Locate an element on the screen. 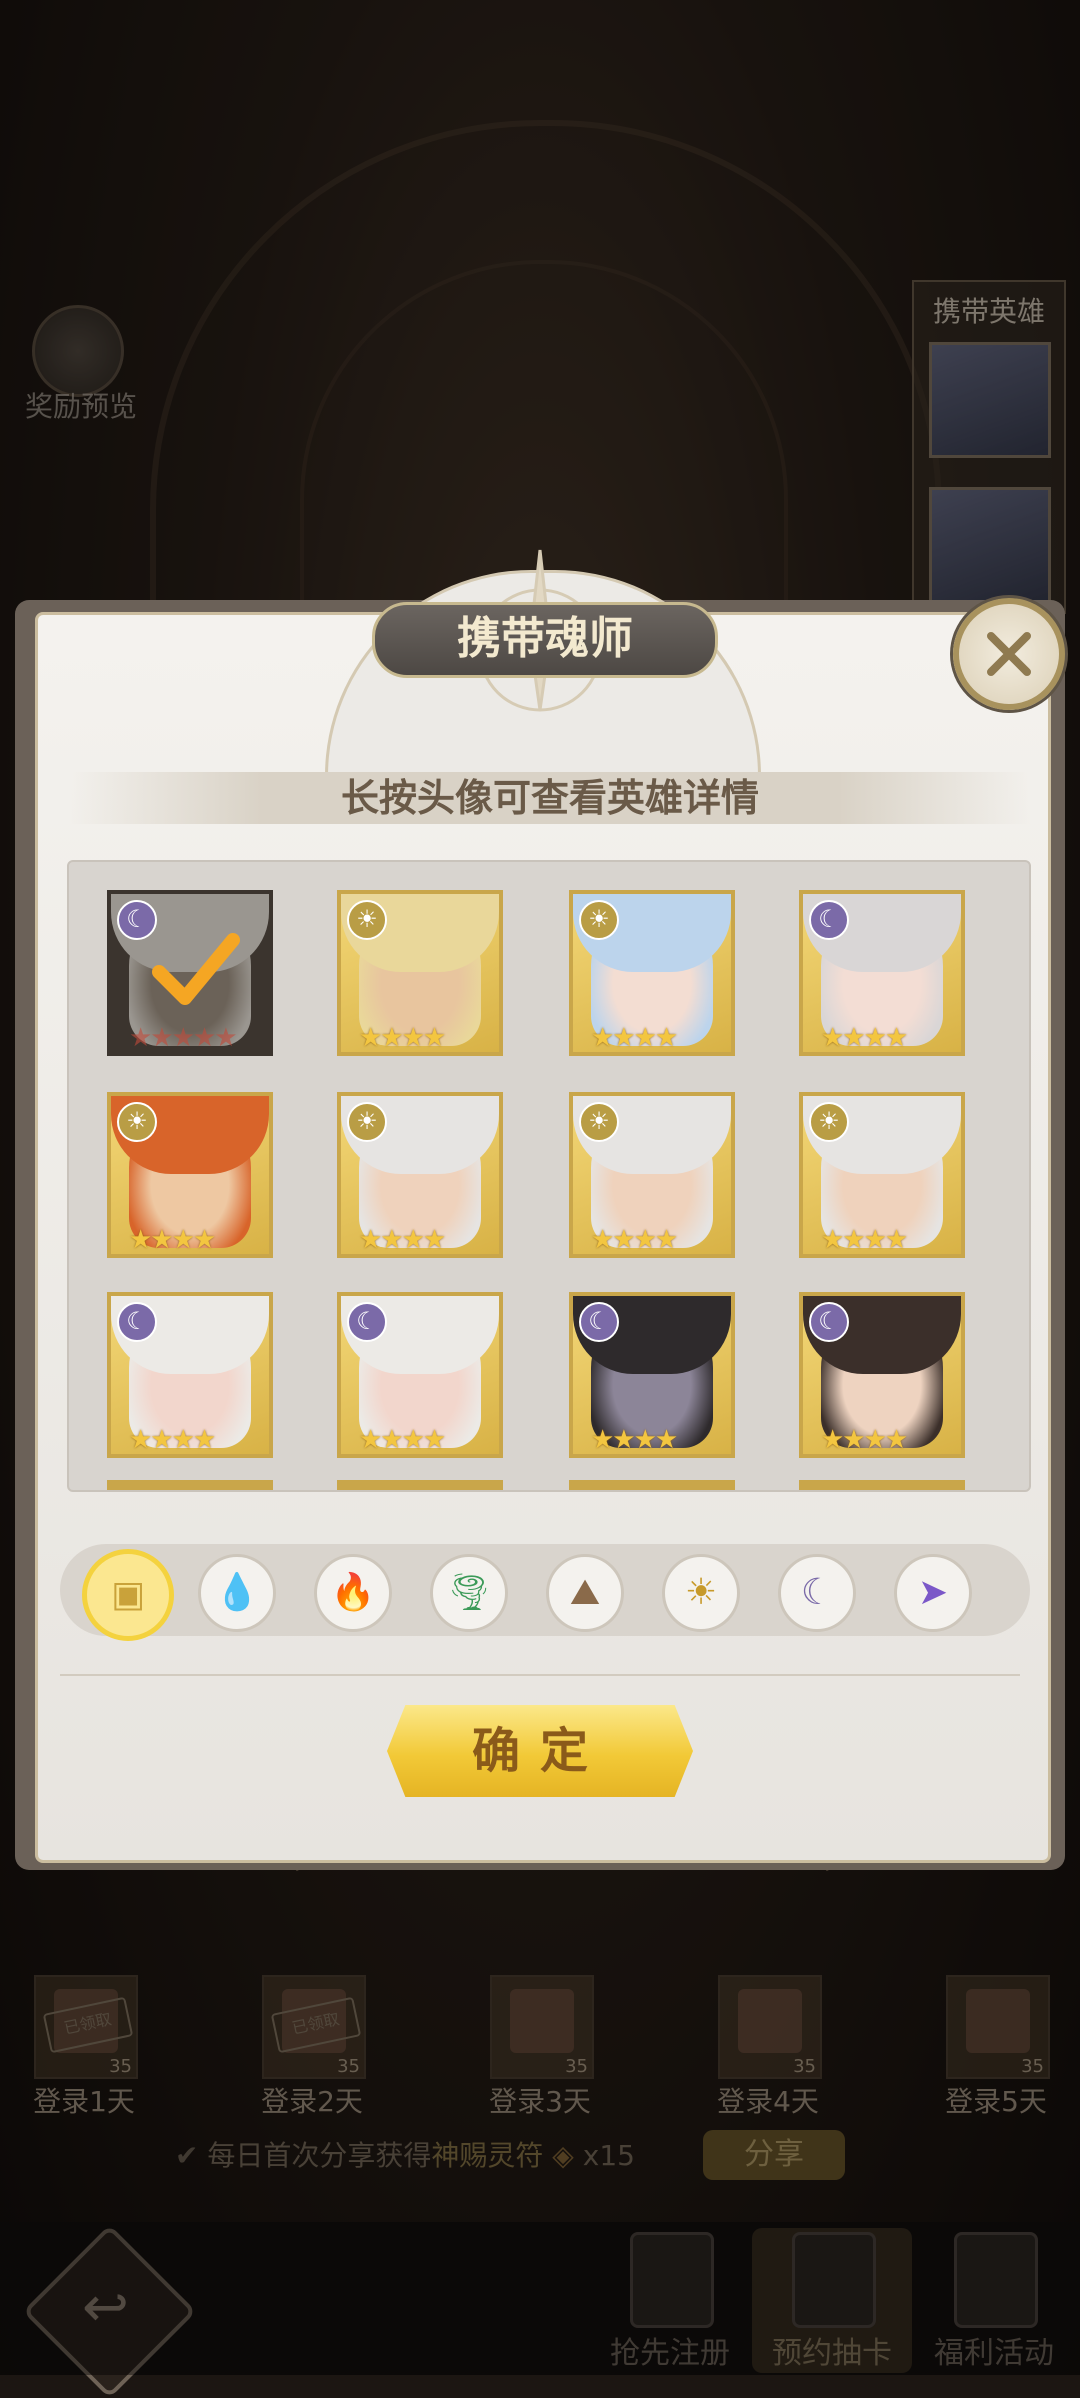 This screenshot has height=2398, width=1080. close-icon is located at coordinates (1009, 654).